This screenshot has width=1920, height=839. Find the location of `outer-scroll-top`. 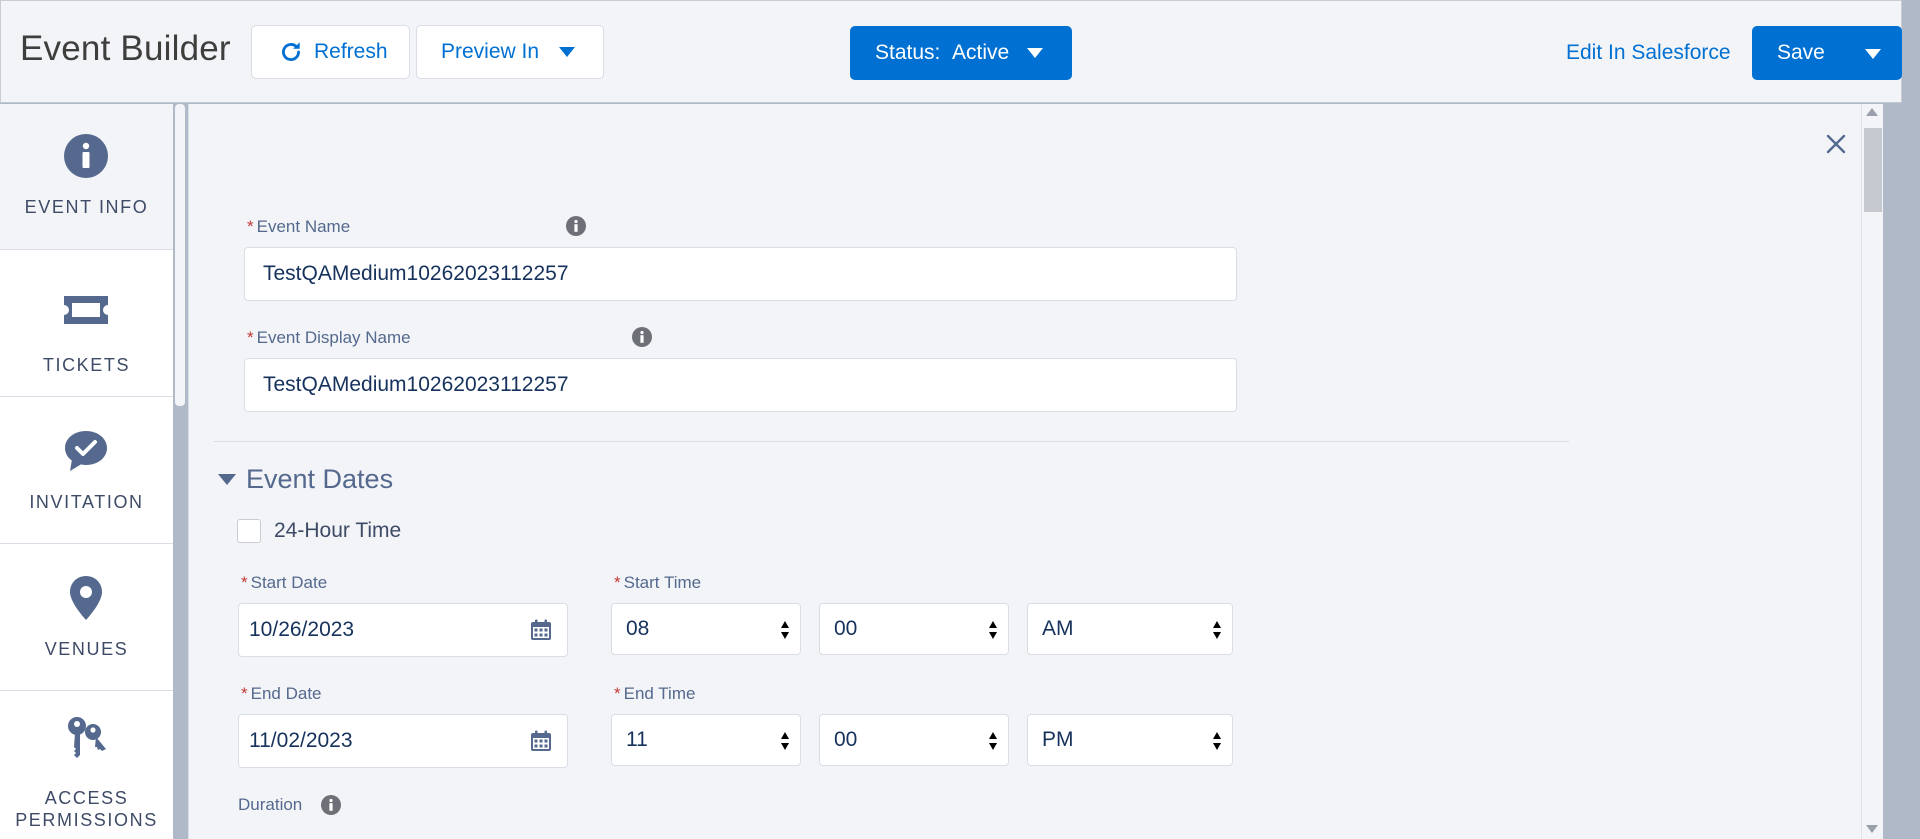

outer-scroll-top is located at coordinates (1911, 52).